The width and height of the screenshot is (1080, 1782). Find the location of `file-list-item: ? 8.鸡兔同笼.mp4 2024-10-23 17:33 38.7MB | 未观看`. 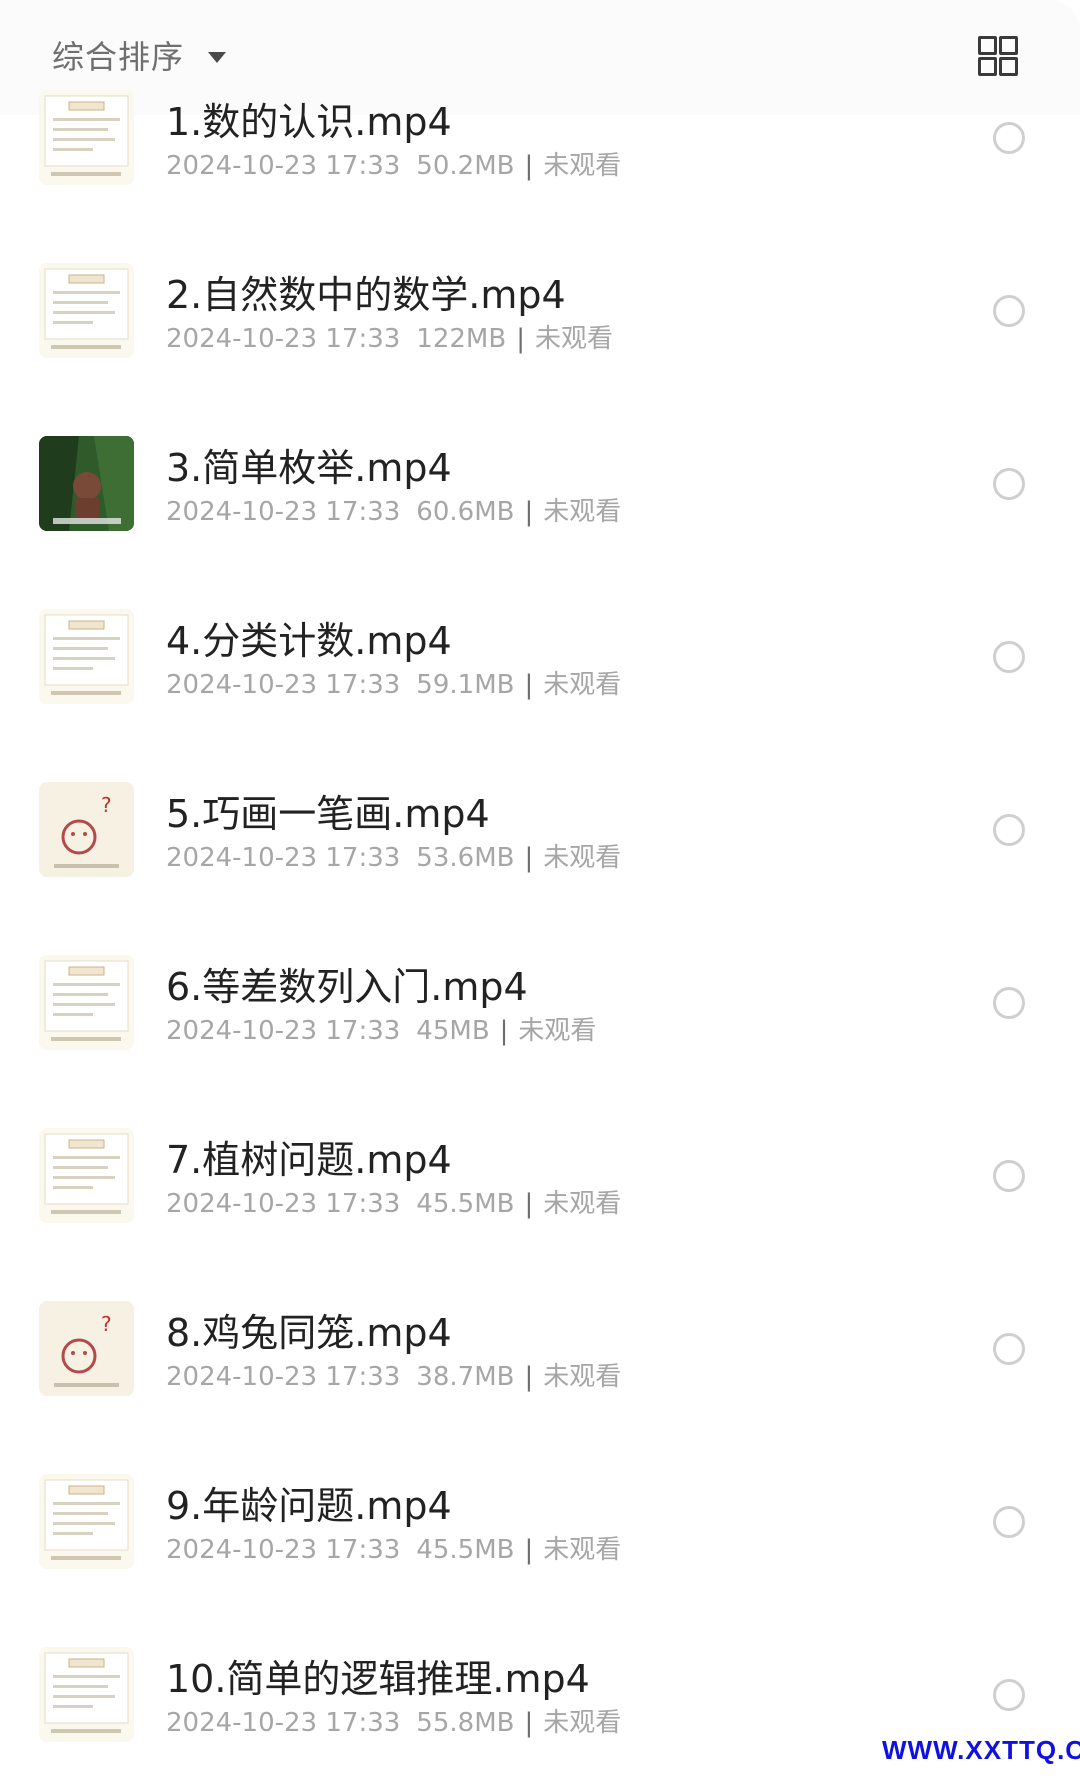

file-list-item: ? 8.鸡兔同笼.mp4 2024-10-23 17:33 38.7MB | 未观看 is located at coordinates (540, 1349).